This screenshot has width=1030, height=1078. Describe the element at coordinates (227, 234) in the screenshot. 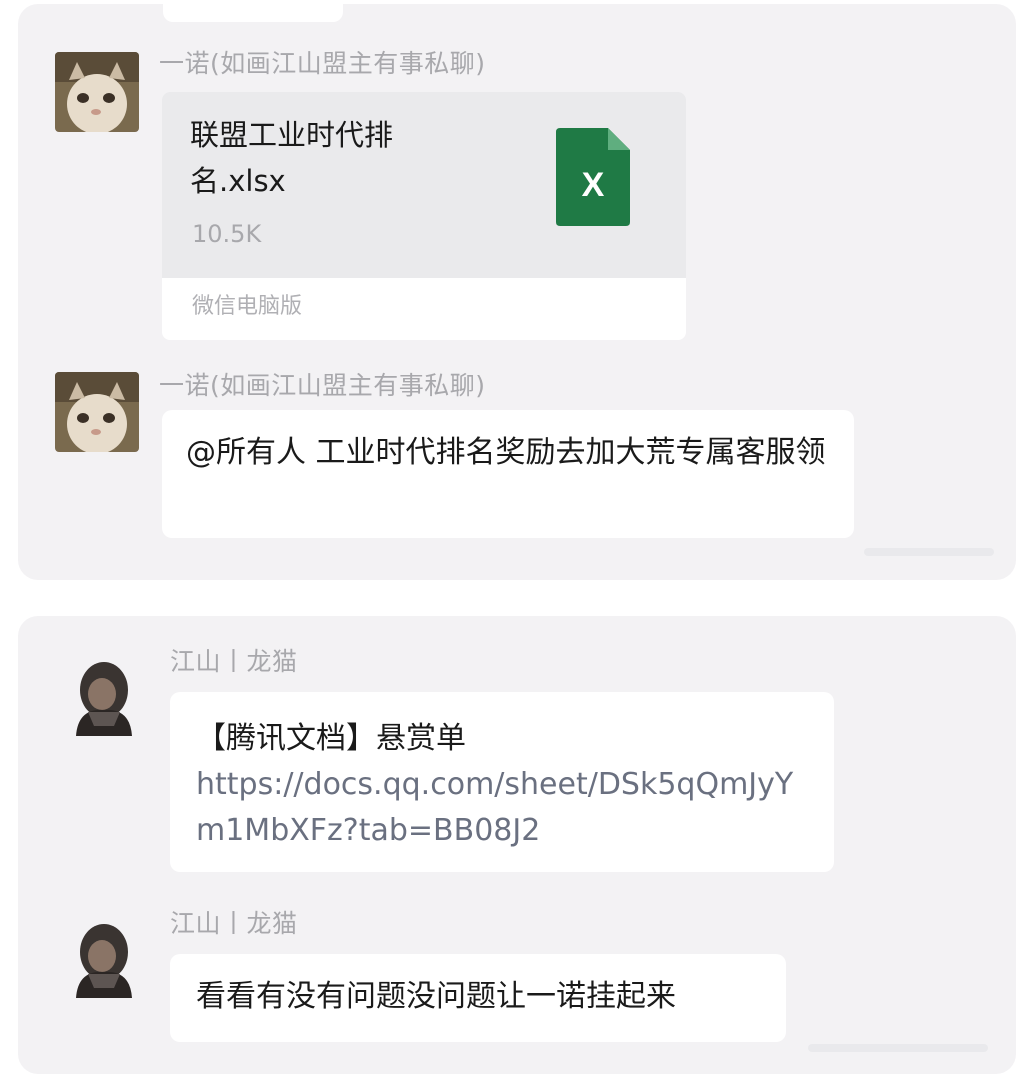

I see `file-size: 10.5K` at that location.